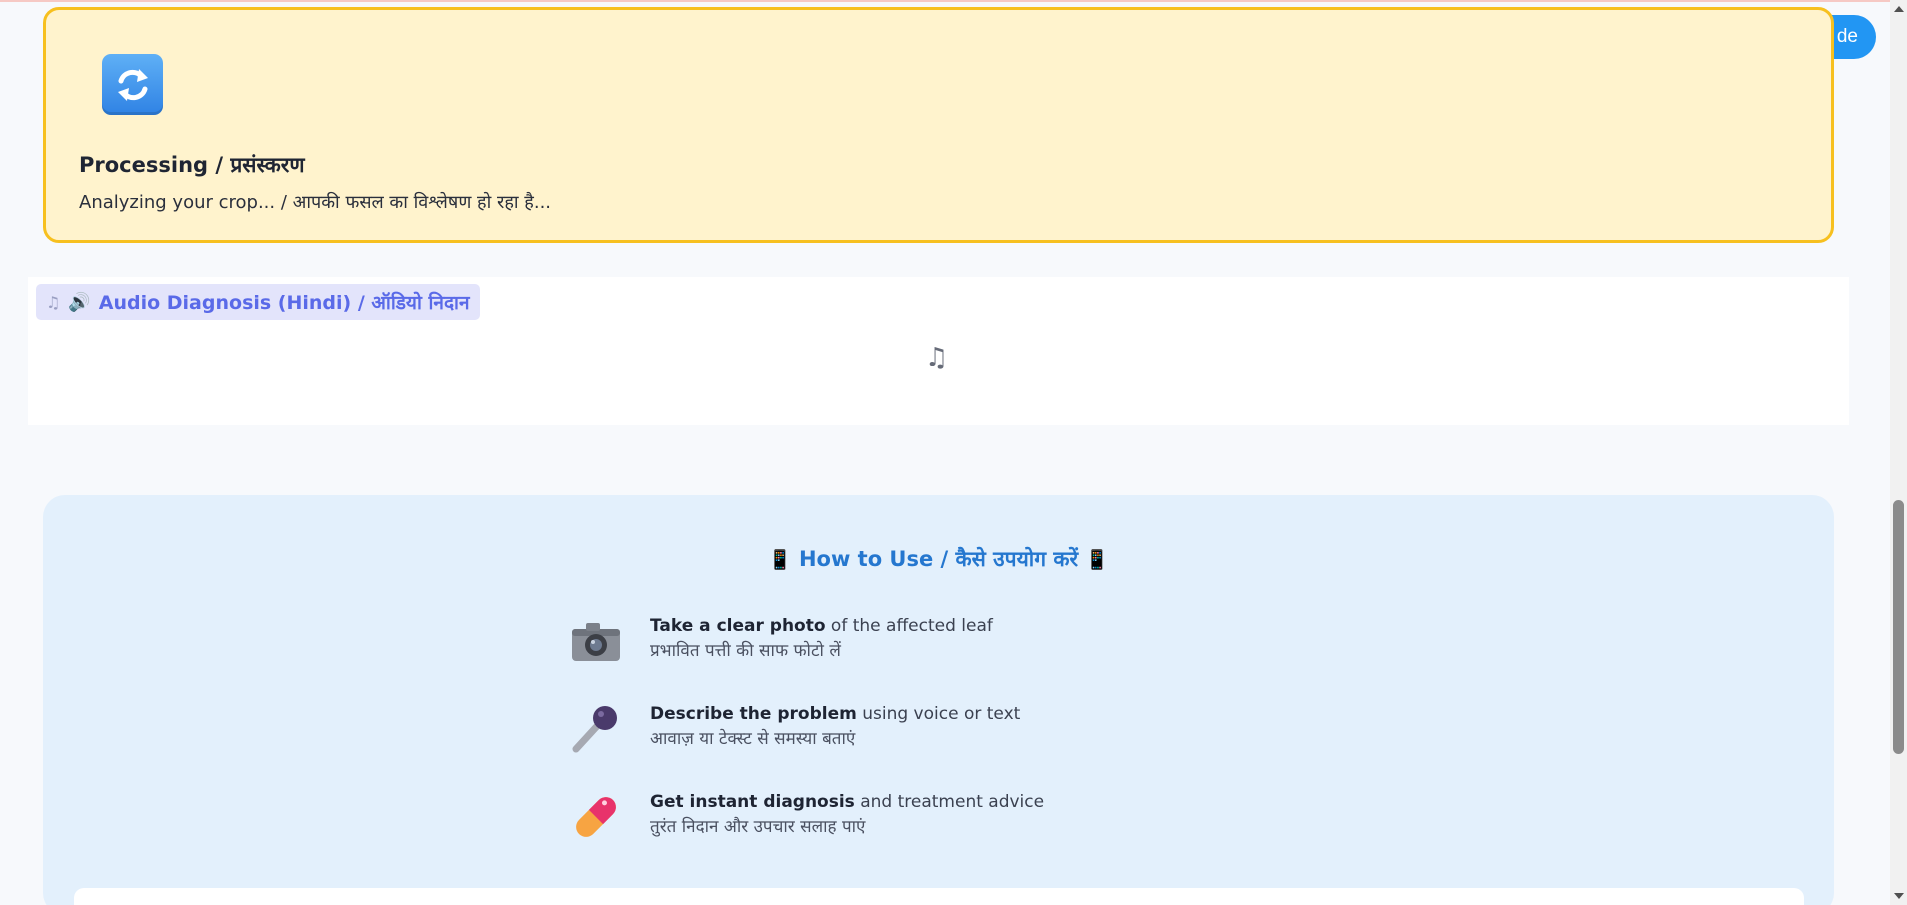  Describe the element at coordinates (752, 802) in the screenshot. I see `step-bold: Get instant diagnosis` at that location.